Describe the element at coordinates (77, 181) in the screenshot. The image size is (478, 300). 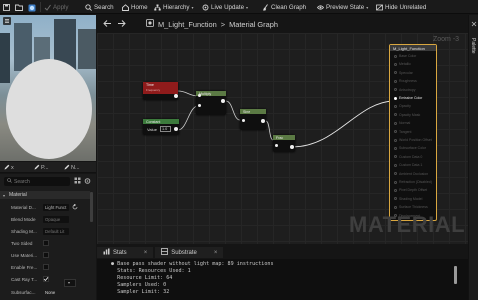
I see `view-options-button` at that location.